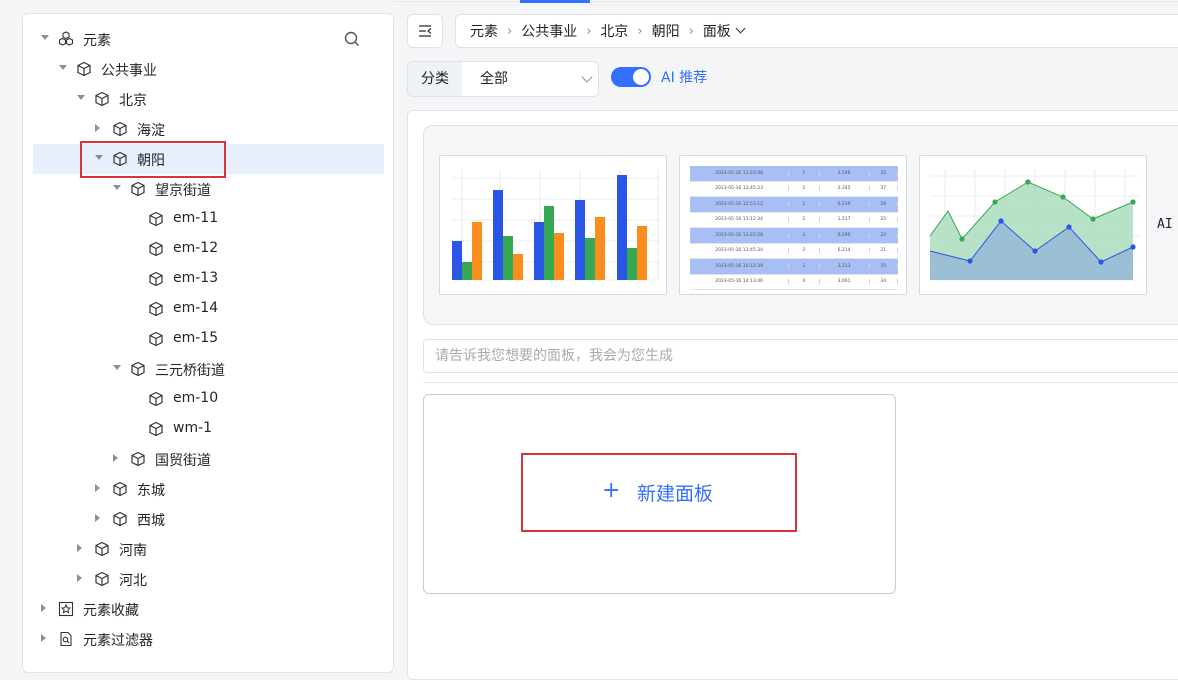  What do you see at coordinates (129, 71) in the screenshot?
I see `tree-item-label: 公共事业` at bounding box center [129, 71].